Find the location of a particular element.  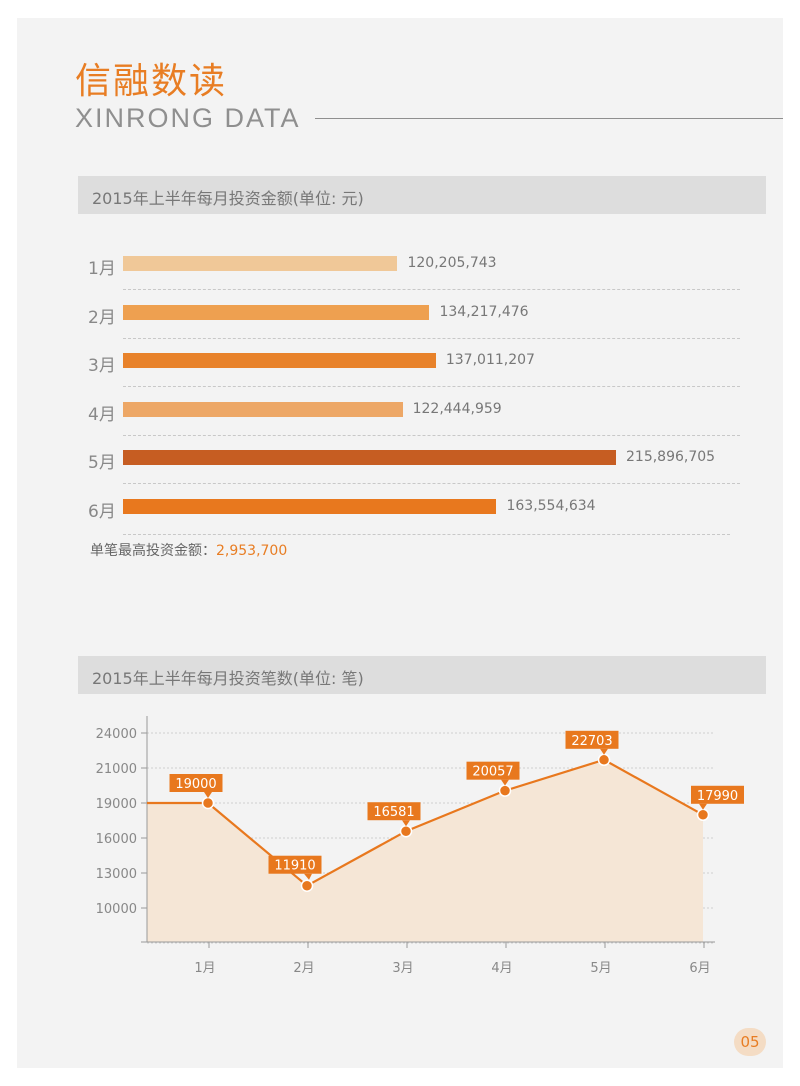

page-number: 05 is located at coordinates (750, 1042).